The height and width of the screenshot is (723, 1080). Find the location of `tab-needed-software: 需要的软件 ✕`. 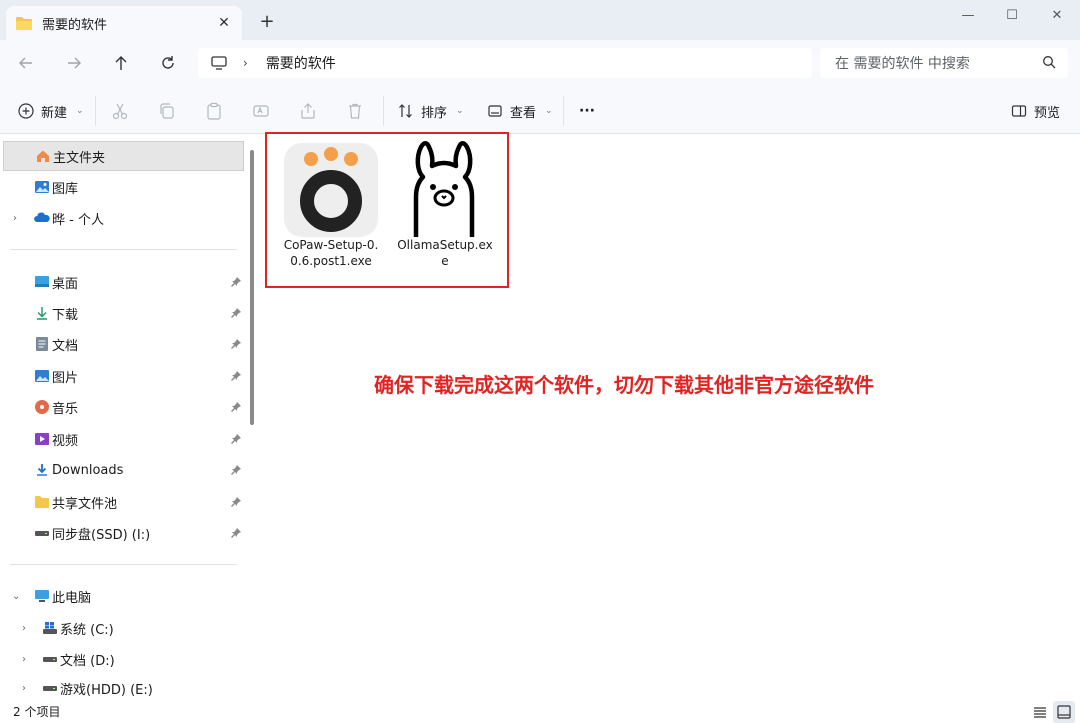

tab-needed-software: 需要的软件 ✕ is located at coordinates (124, 23).